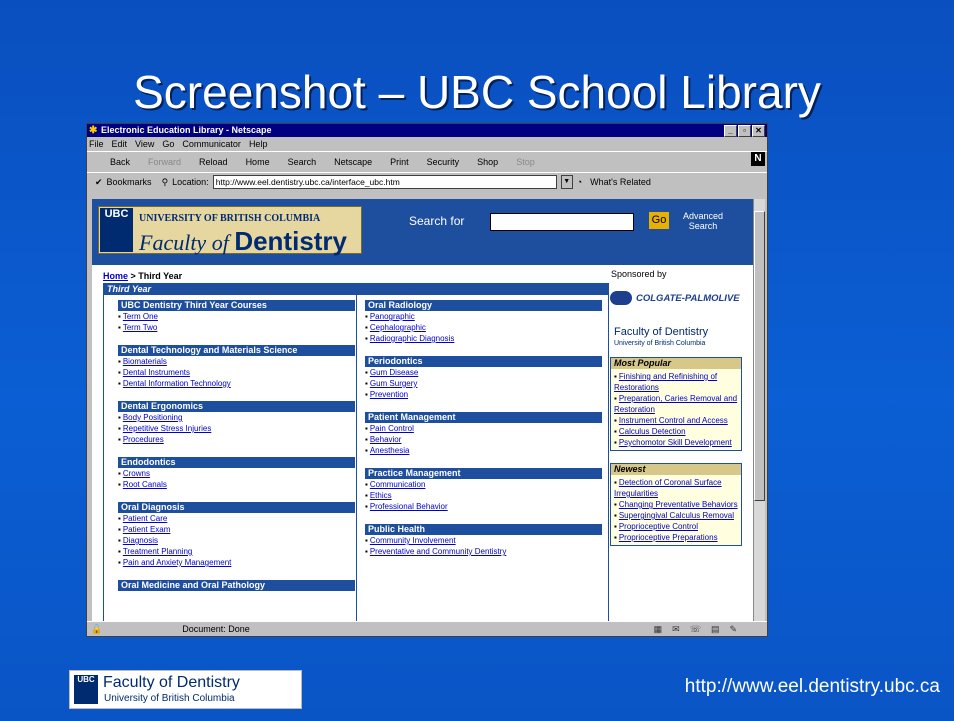  I want to click on fod-name: Faculty of Dentistry, so click(661, 332).